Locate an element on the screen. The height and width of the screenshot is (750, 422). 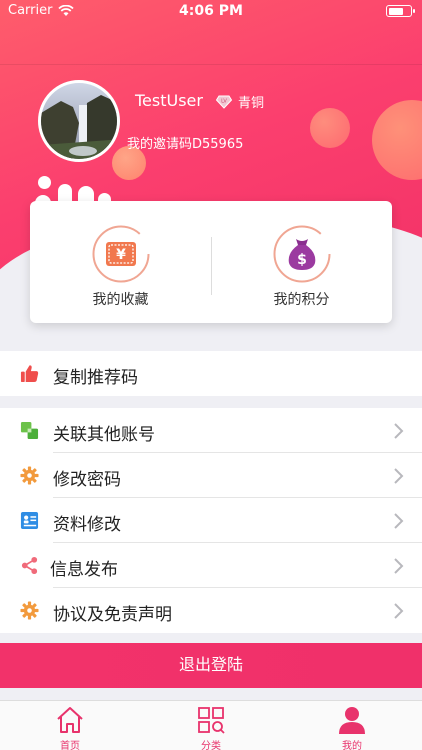
tab-mine: 我的 is located at coordinates (352, 725).